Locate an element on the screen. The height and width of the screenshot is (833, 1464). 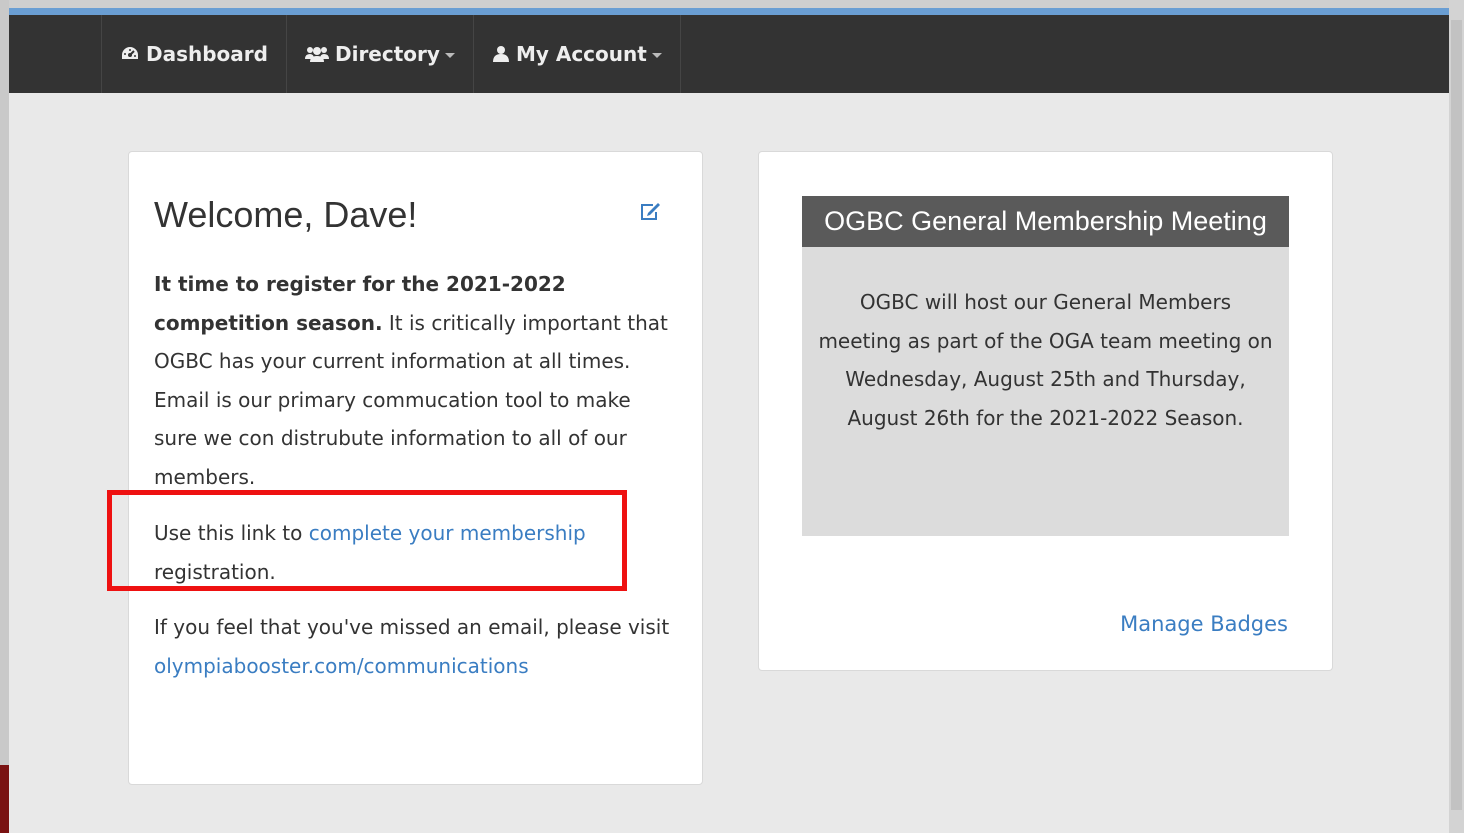
edit-icon is located at coordinates (650, 214).